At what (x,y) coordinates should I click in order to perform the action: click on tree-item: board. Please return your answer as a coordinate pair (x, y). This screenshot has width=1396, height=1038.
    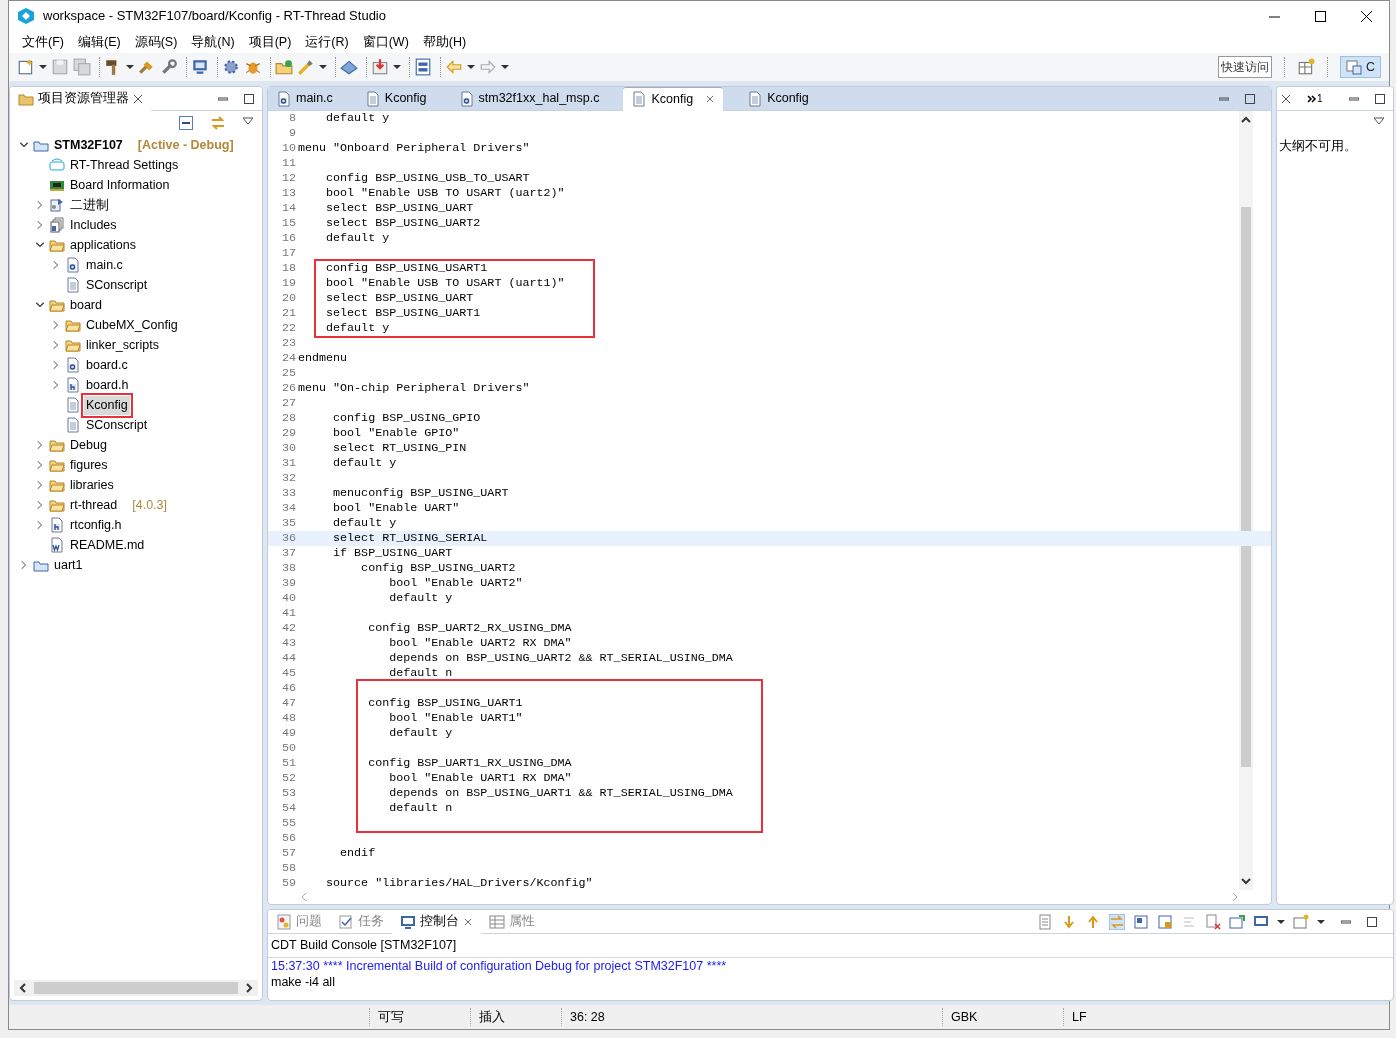
    Looking at the image, I should click on (86, 305).